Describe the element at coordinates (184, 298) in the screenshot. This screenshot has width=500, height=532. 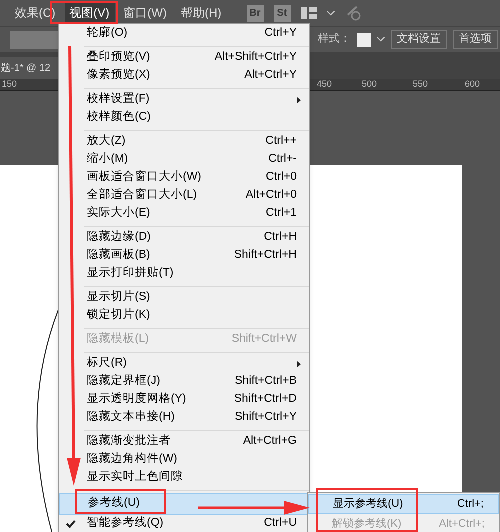
I see `menu-item: 显示切片(S)` at that location.